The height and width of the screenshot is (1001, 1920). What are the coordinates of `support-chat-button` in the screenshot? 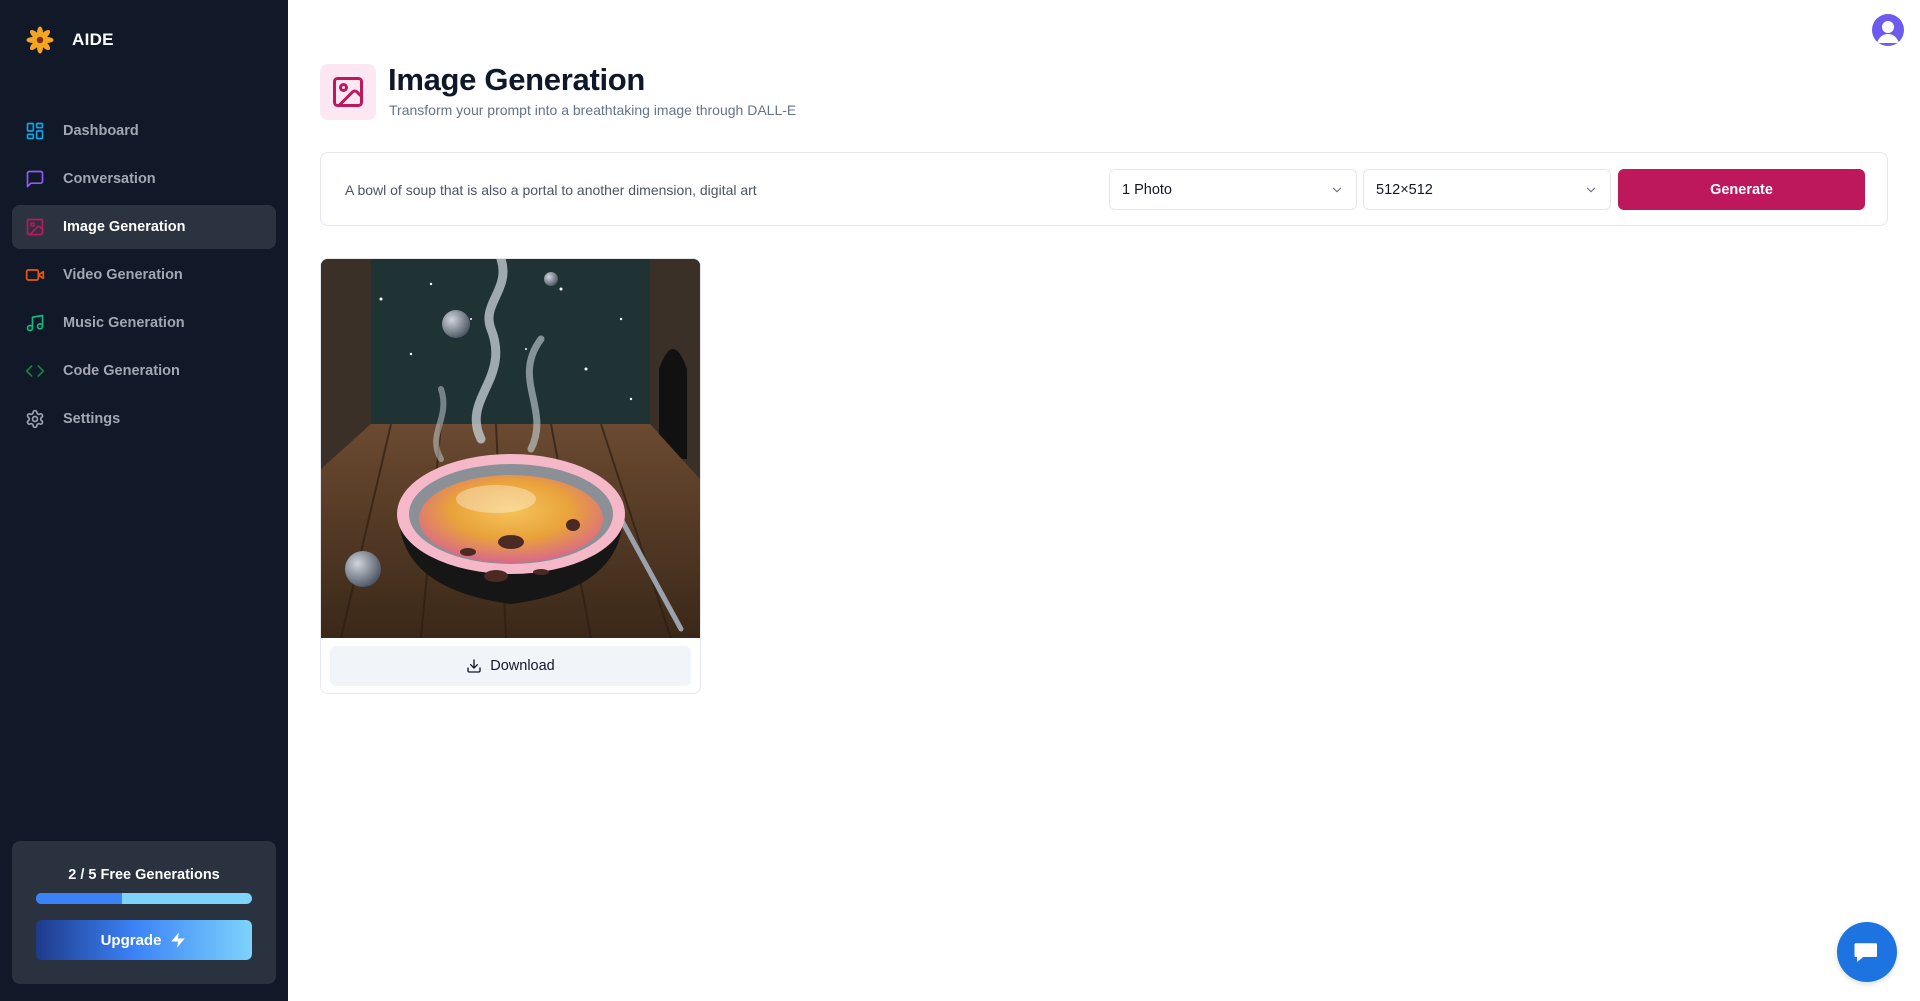 It's located at (1867, 952).